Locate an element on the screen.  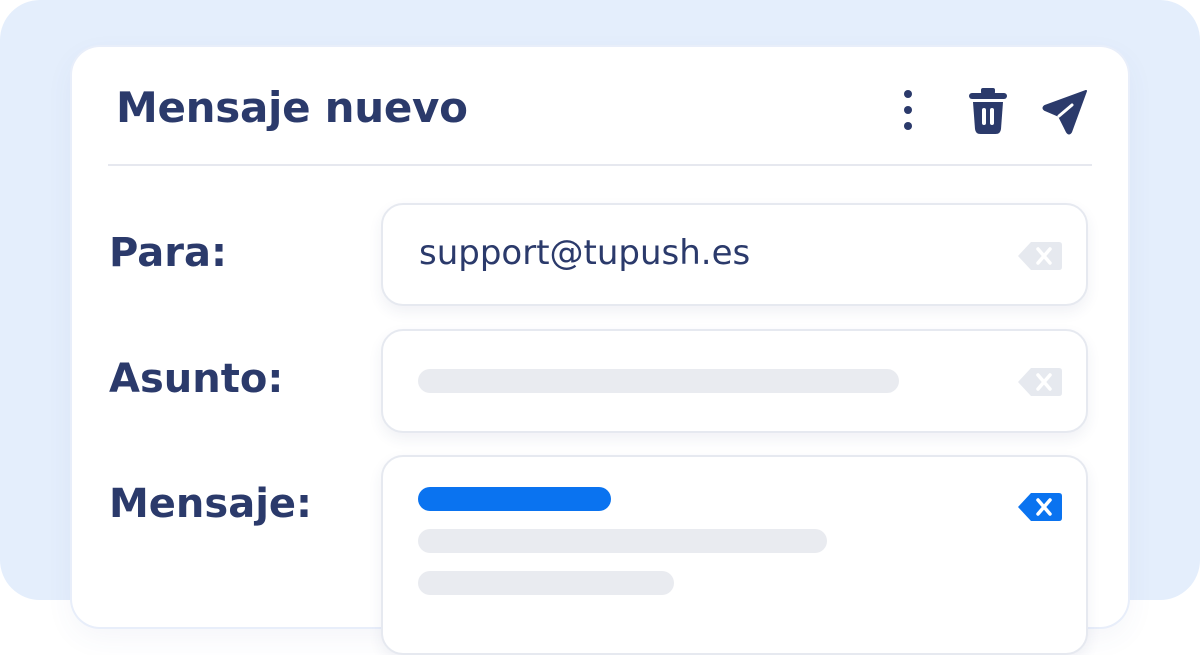
to-field: support@tupush.es is located at coordinates (734, 254).